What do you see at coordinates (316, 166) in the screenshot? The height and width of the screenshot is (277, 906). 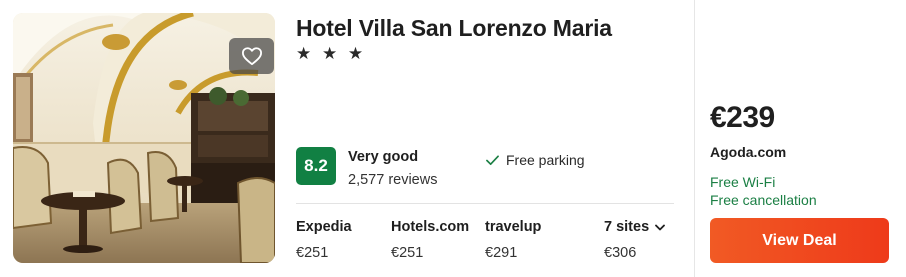 I see `rating-score-badge: 8.2` at bounding box center [316, 166].